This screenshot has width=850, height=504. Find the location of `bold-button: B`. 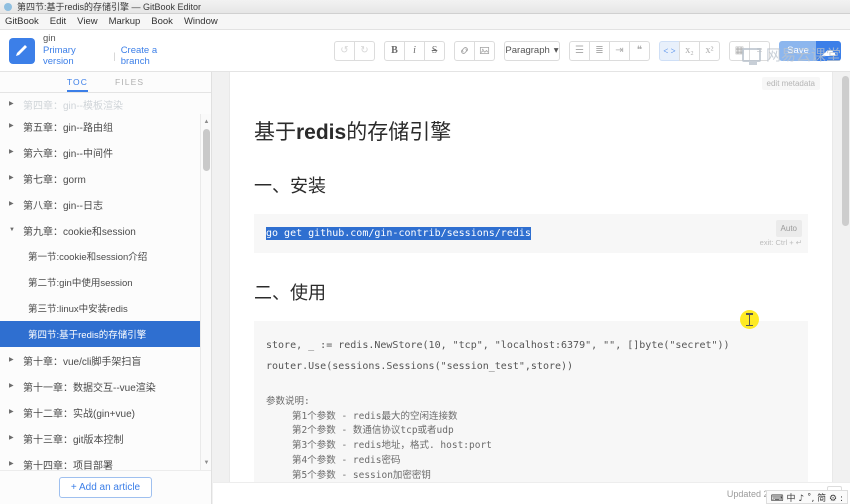

bold-button: B is located at coordinates (394, 50).